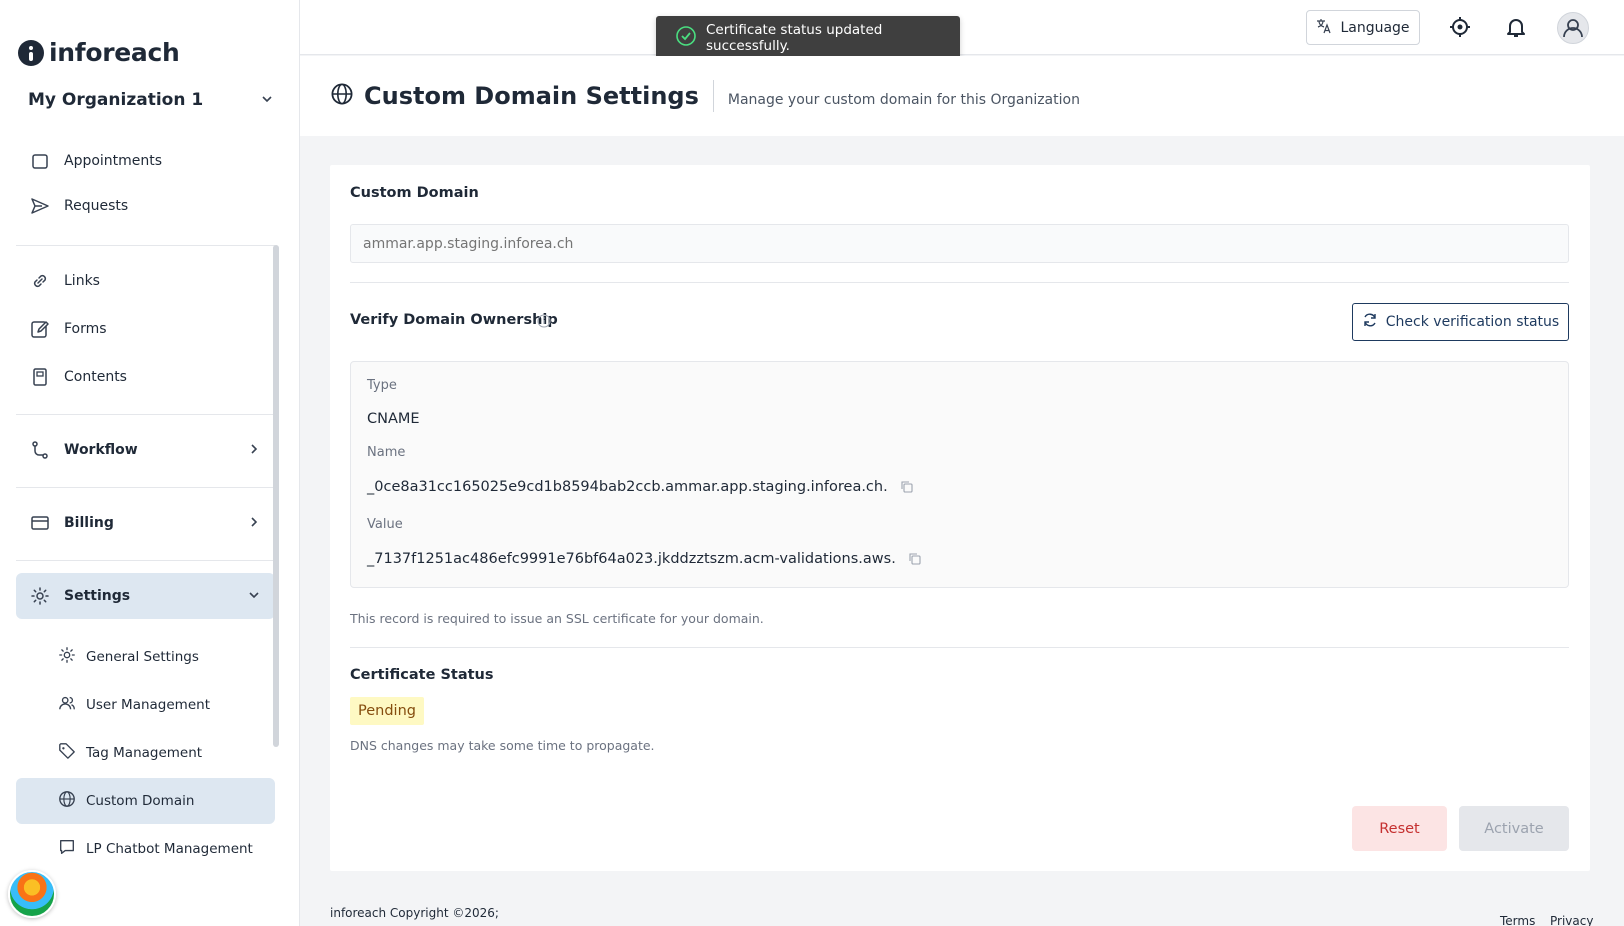  What do you see at coordinates (276, 496) in the screenshot?
I see `sidebar-scrollbar` at bounding box center [276, 496].